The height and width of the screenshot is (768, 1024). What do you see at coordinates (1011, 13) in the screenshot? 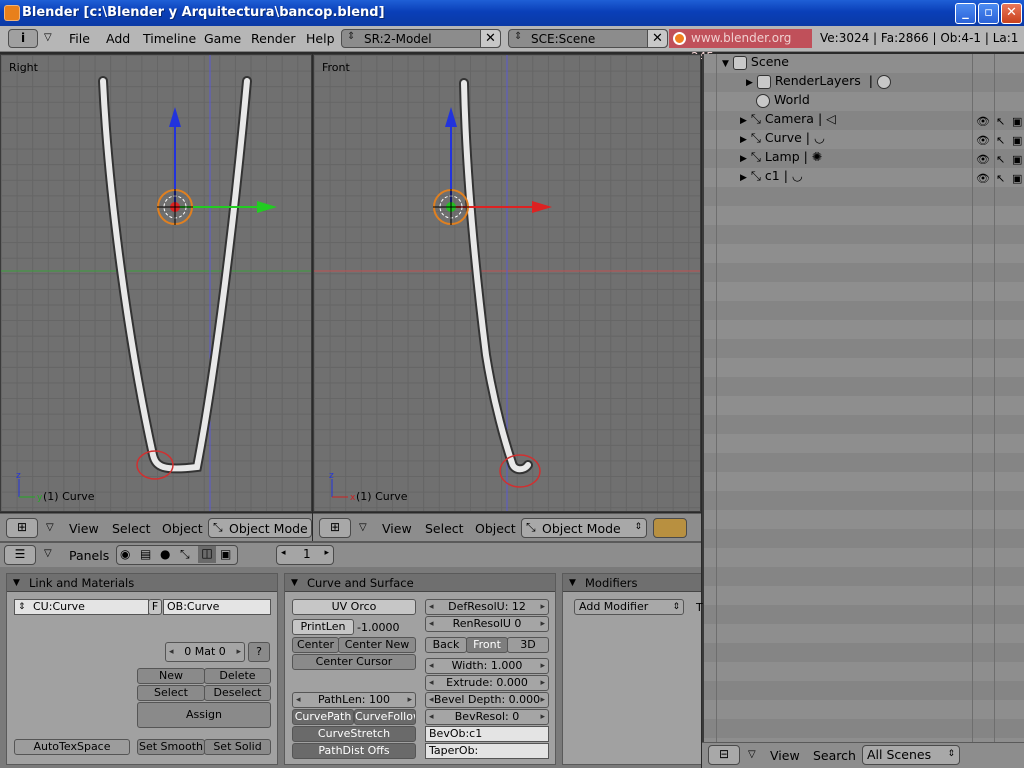
I see `close-button: ✕` at bounding box center [1011, 13].